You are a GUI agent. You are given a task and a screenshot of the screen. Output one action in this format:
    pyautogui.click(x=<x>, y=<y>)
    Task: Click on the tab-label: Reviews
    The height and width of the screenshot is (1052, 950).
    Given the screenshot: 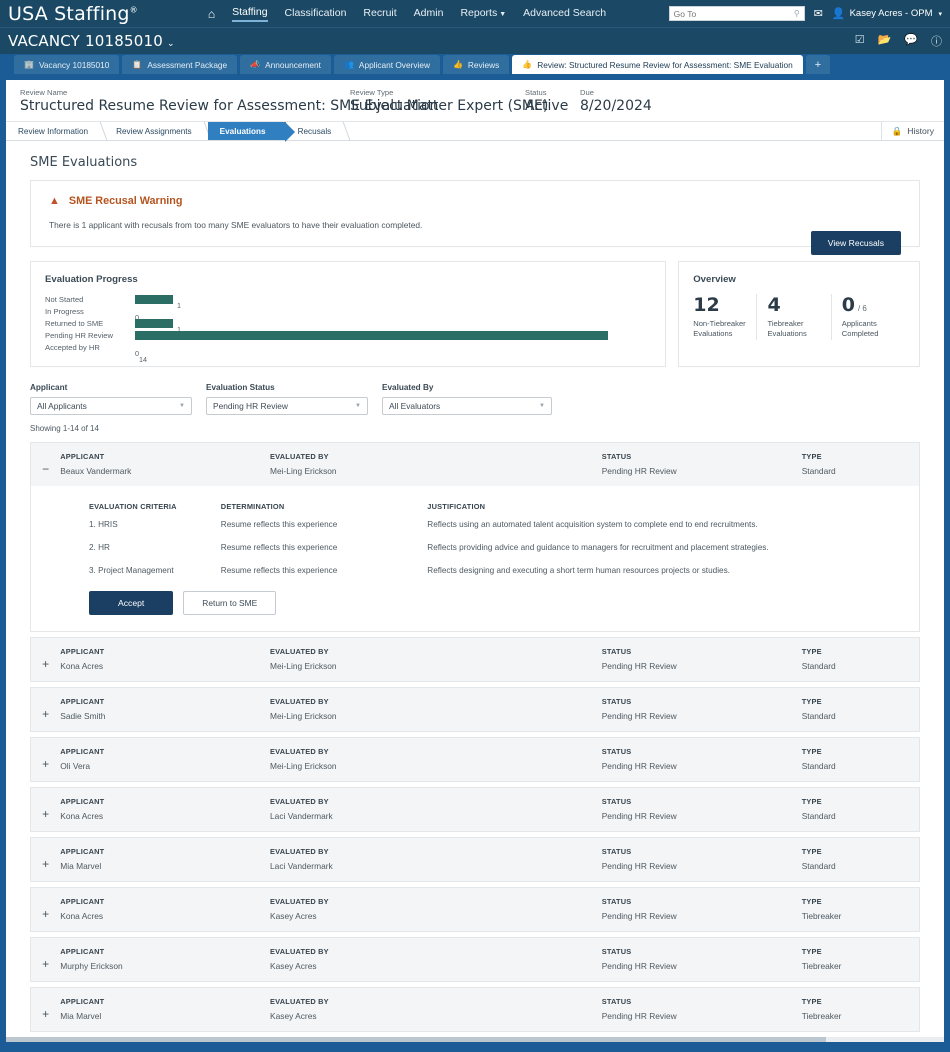 What is the action you would take?
    pyautogui.click(x=483, y=64)
    